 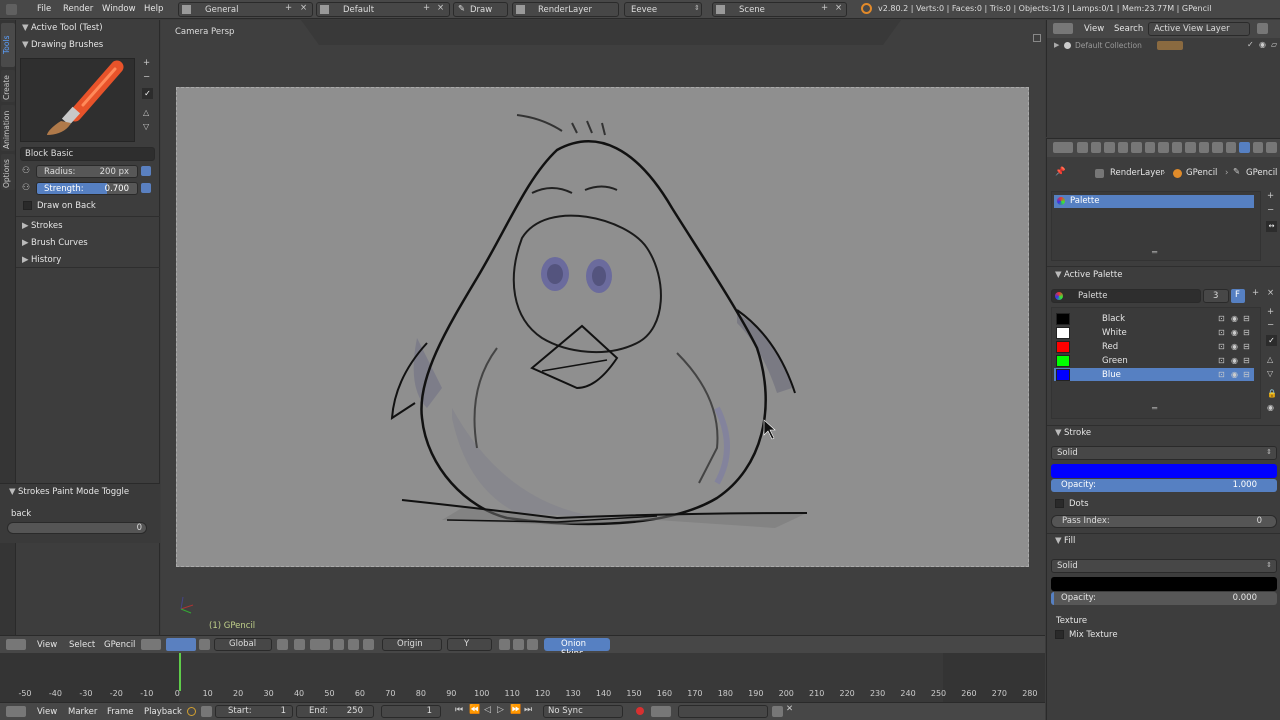 I want to click on modifier-tab-icon, so click(x=1177, y=147).